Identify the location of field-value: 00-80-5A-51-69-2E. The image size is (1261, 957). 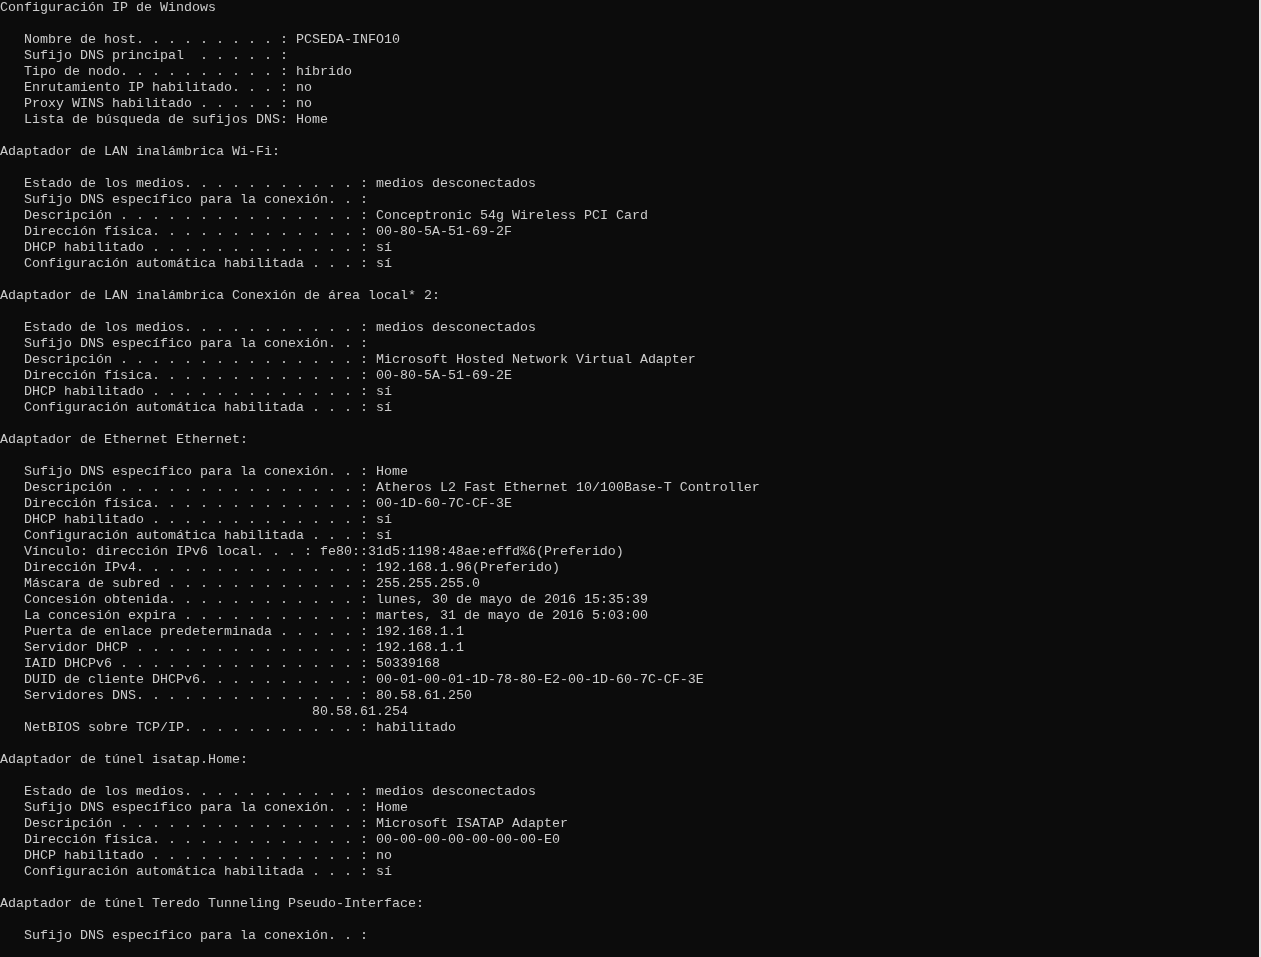
(443, 376).